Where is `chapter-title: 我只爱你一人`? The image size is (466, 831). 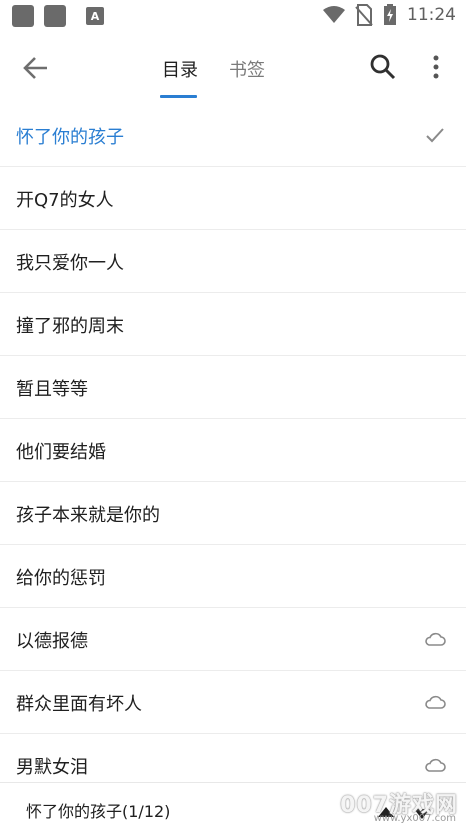 chapter-title: 我只爱你一人 is located at coordinates (70, 263).